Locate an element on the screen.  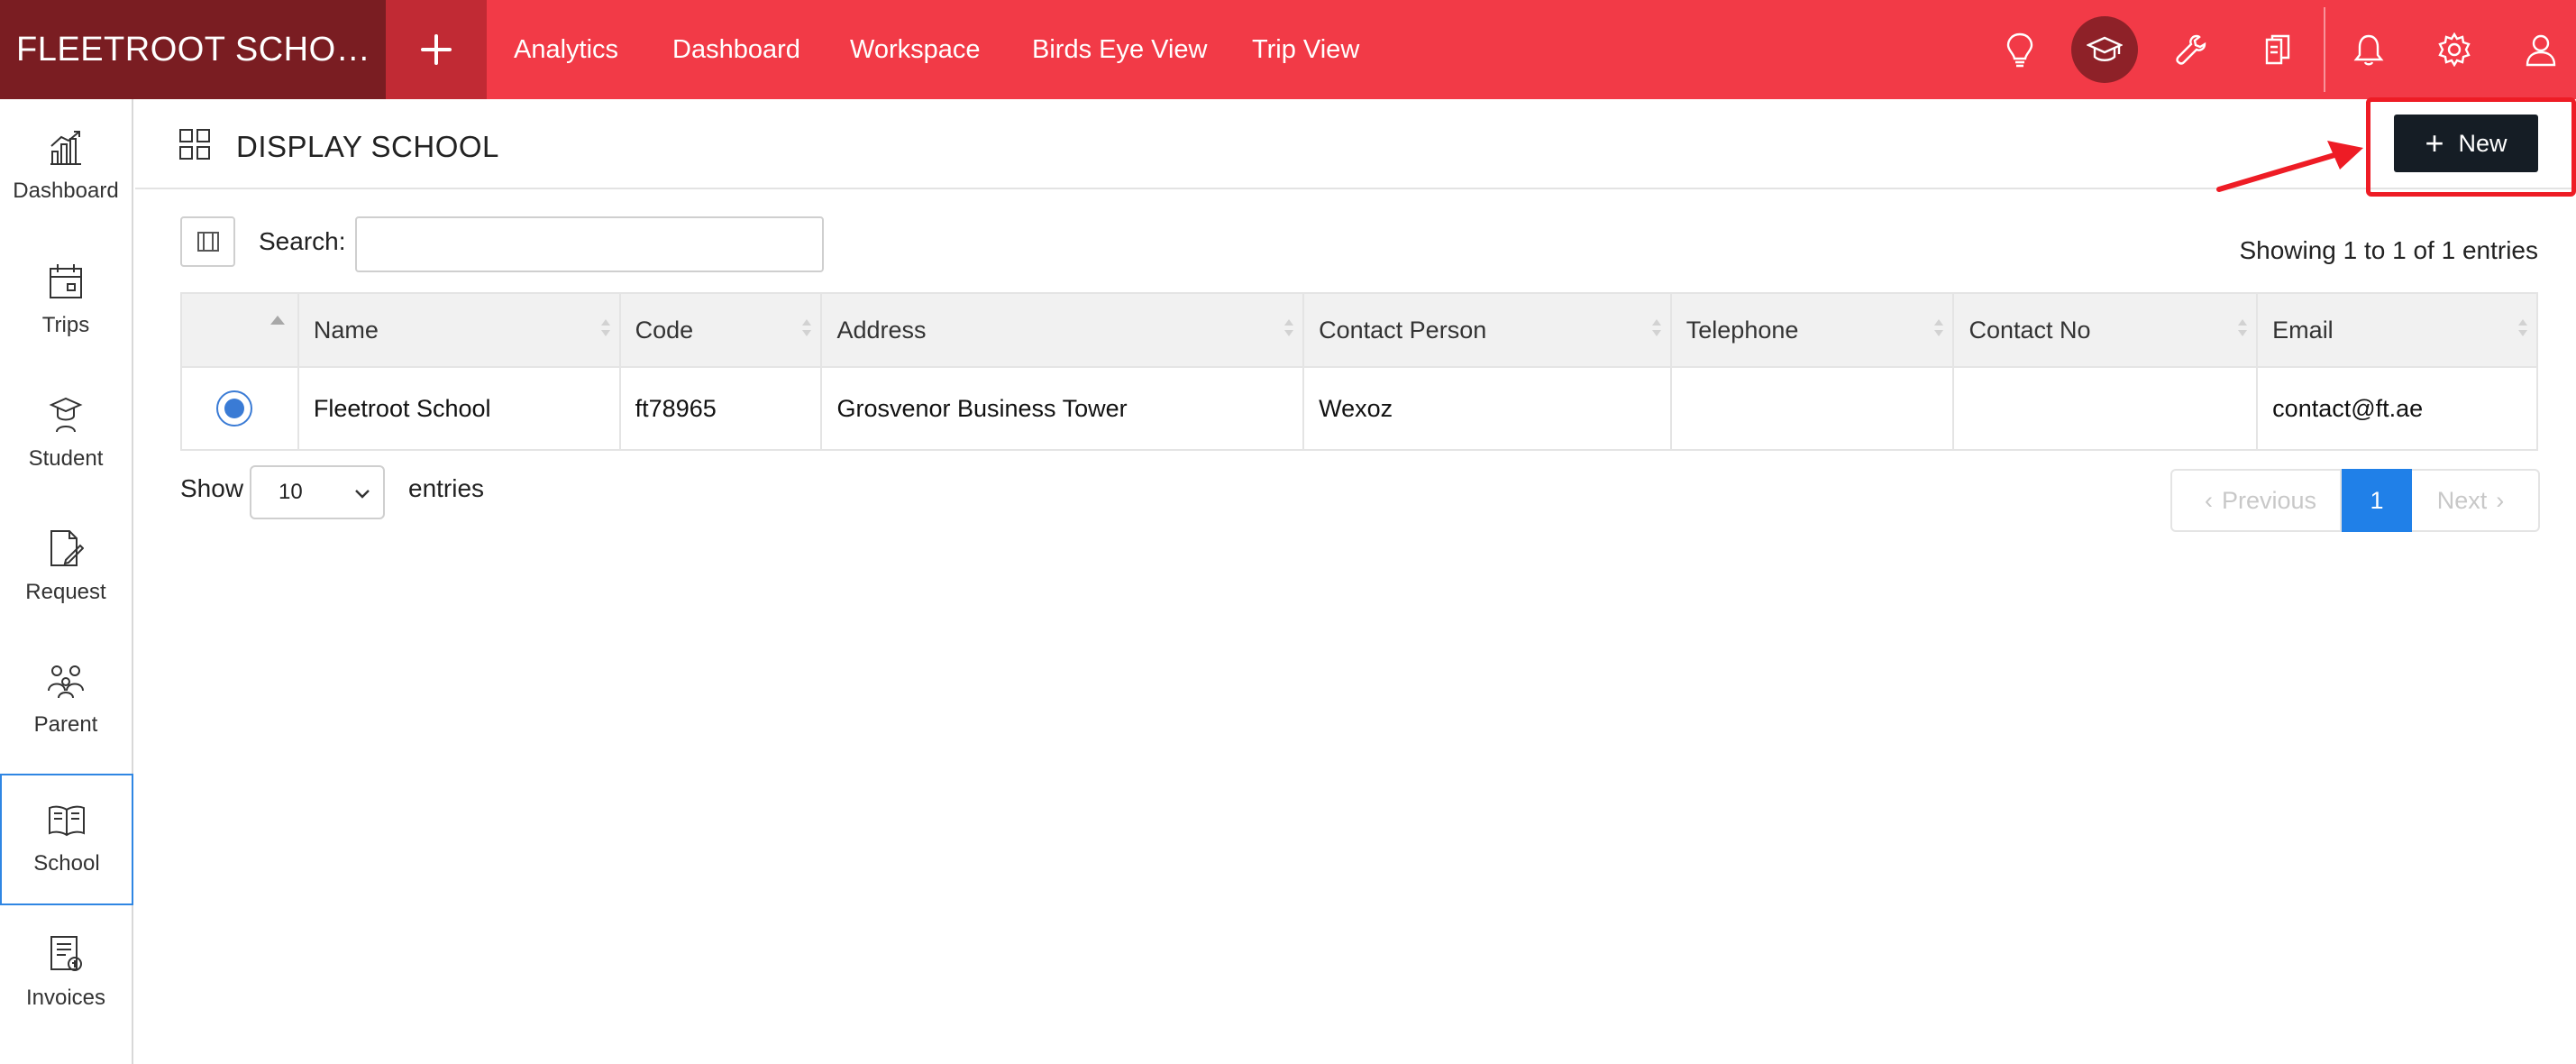
sidebar-item-parent: Parent is located at coordinates (66, 701).